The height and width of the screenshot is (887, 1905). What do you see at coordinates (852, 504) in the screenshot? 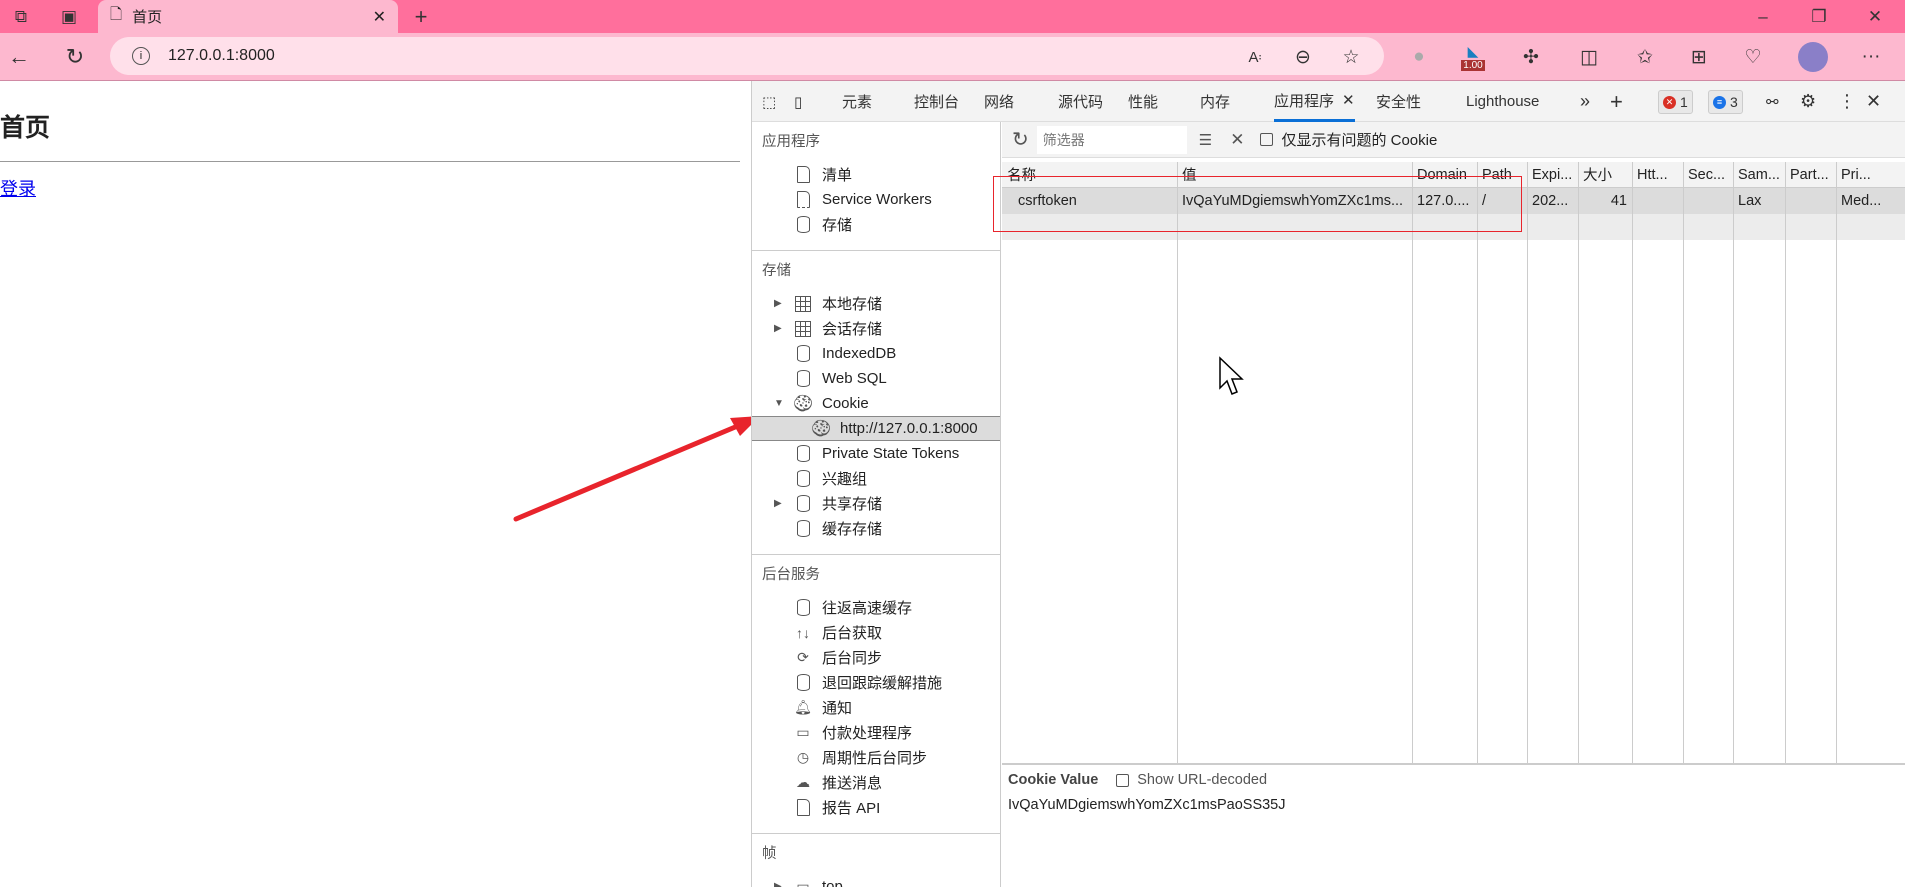
I see `sidebar-item-label: 共享存储` at bounding box center [852, 504].